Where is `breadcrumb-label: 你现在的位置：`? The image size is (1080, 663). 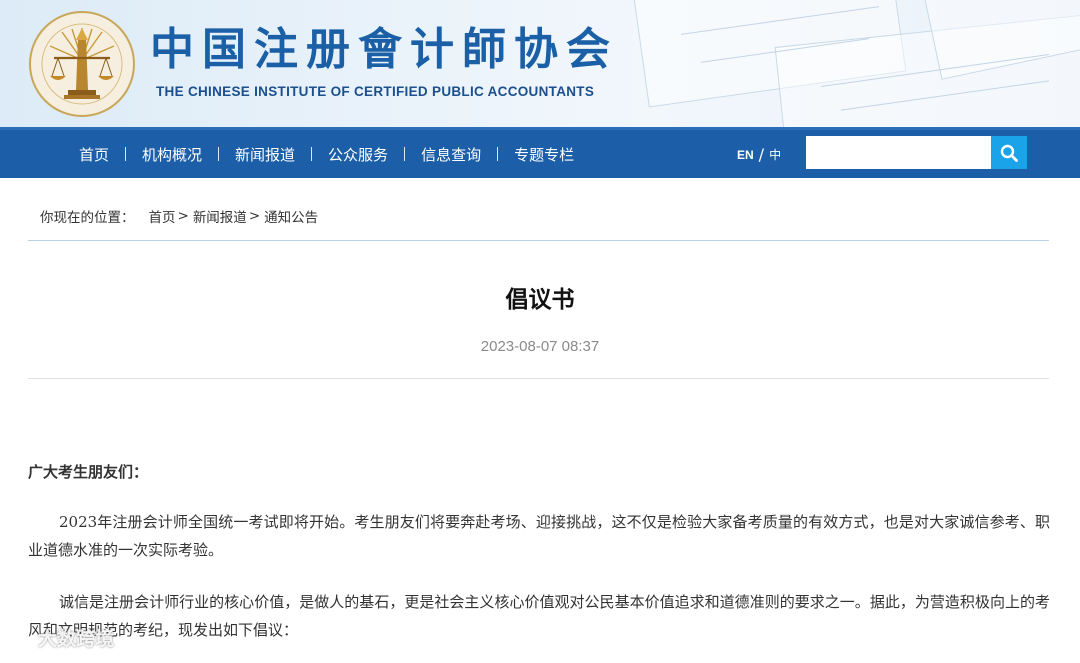 breadcrumb-label: 你现在的位置： is located at coordinates (87, 218).